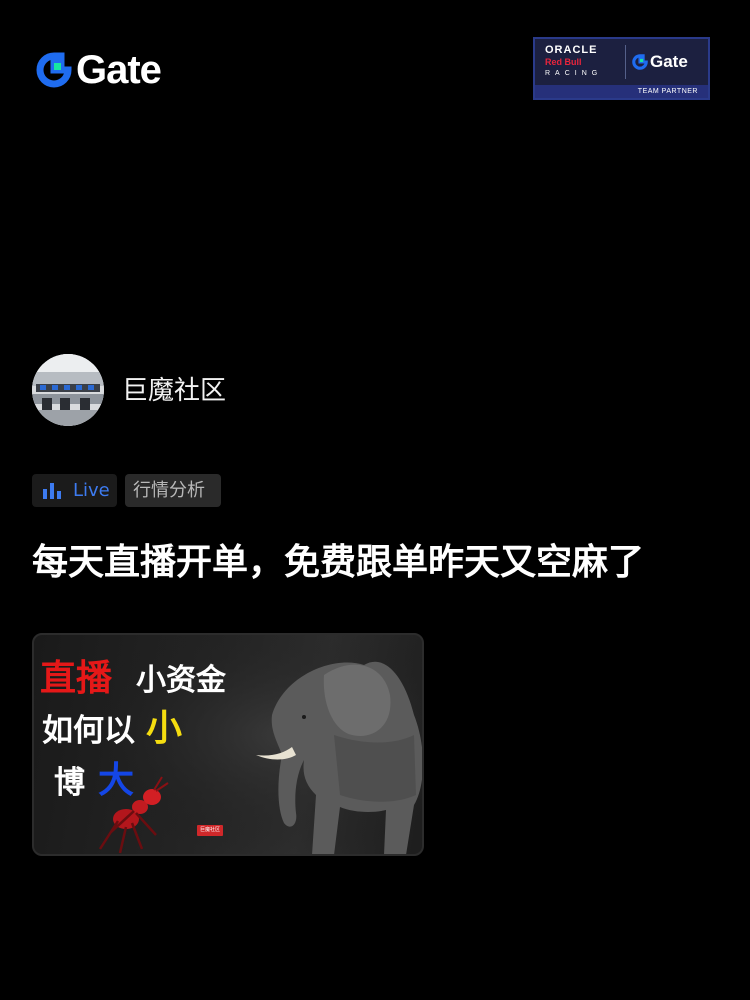 Image resolution: width=750 pixels, height=1000 pixels. I want to click on racing-wordmark: RACING, so click(574, 73).